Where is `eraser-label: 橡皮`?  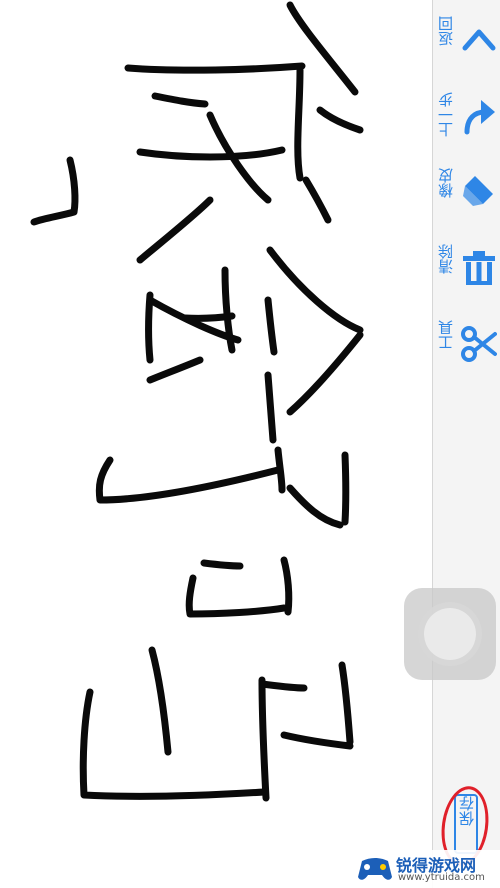
eraser-label: 橡皮 is located at coordinates (446, 183).